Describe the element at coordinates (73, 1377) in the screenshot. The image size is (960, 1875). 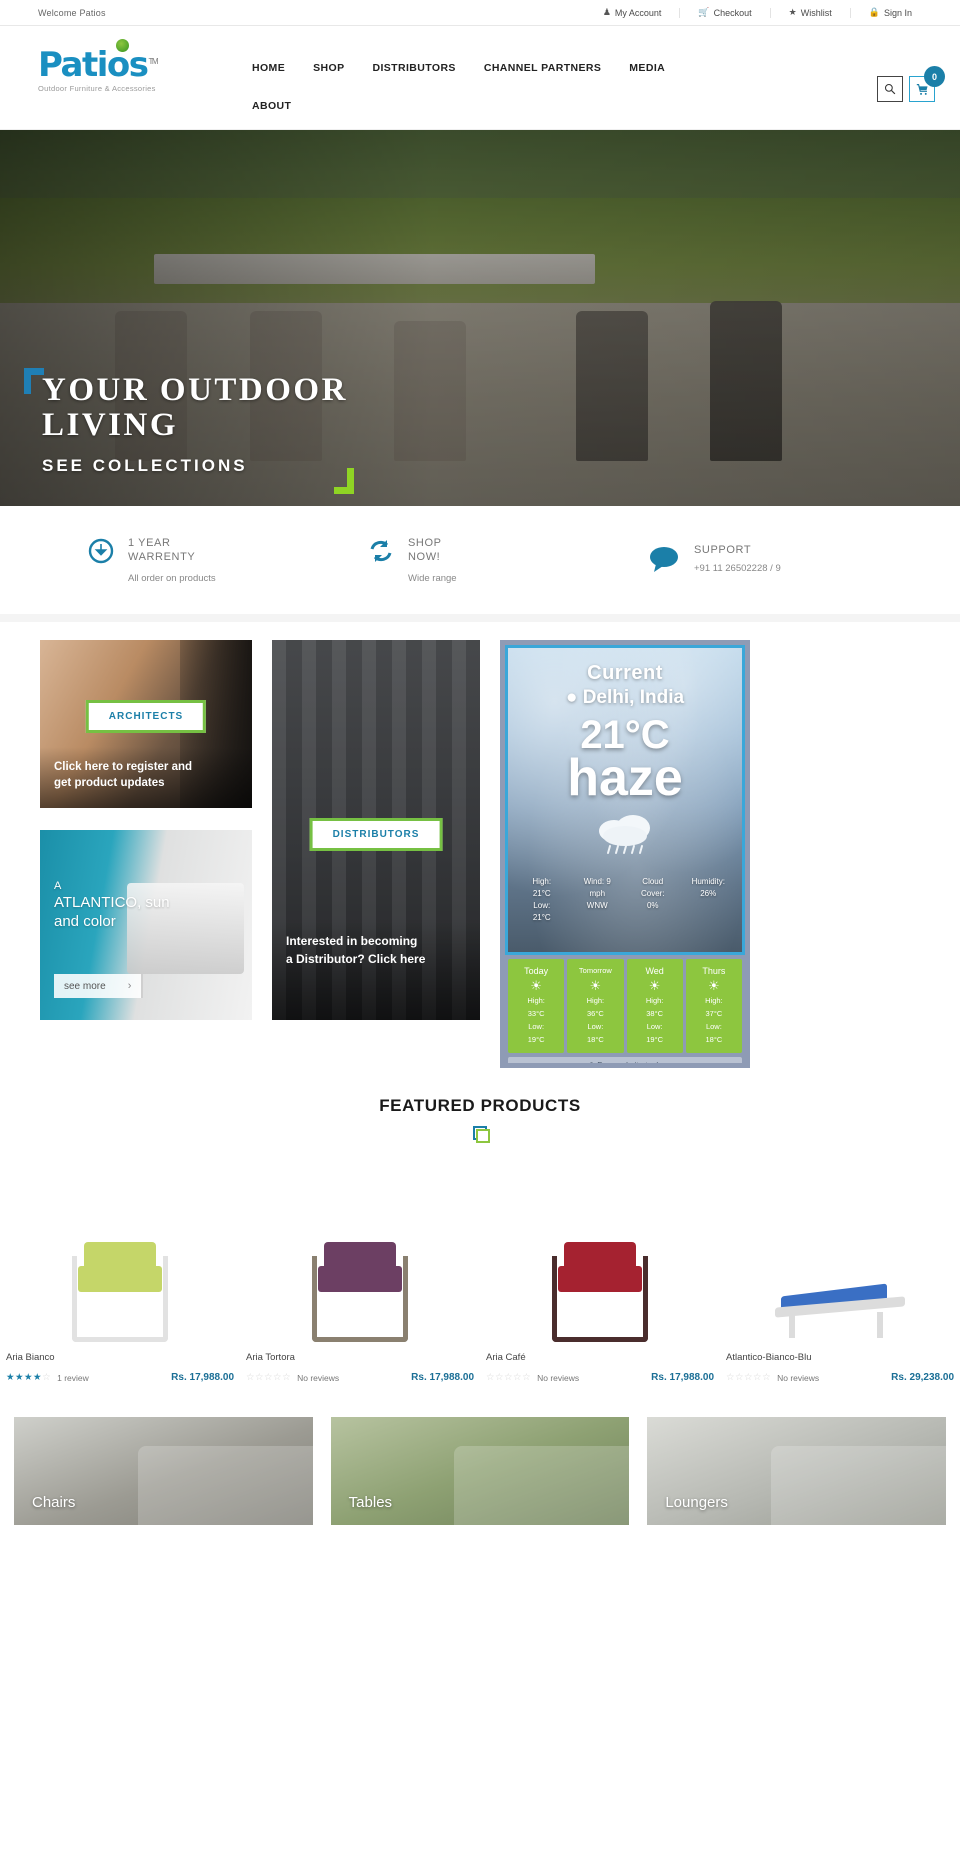
I see `review-count: 1 review` at that location.